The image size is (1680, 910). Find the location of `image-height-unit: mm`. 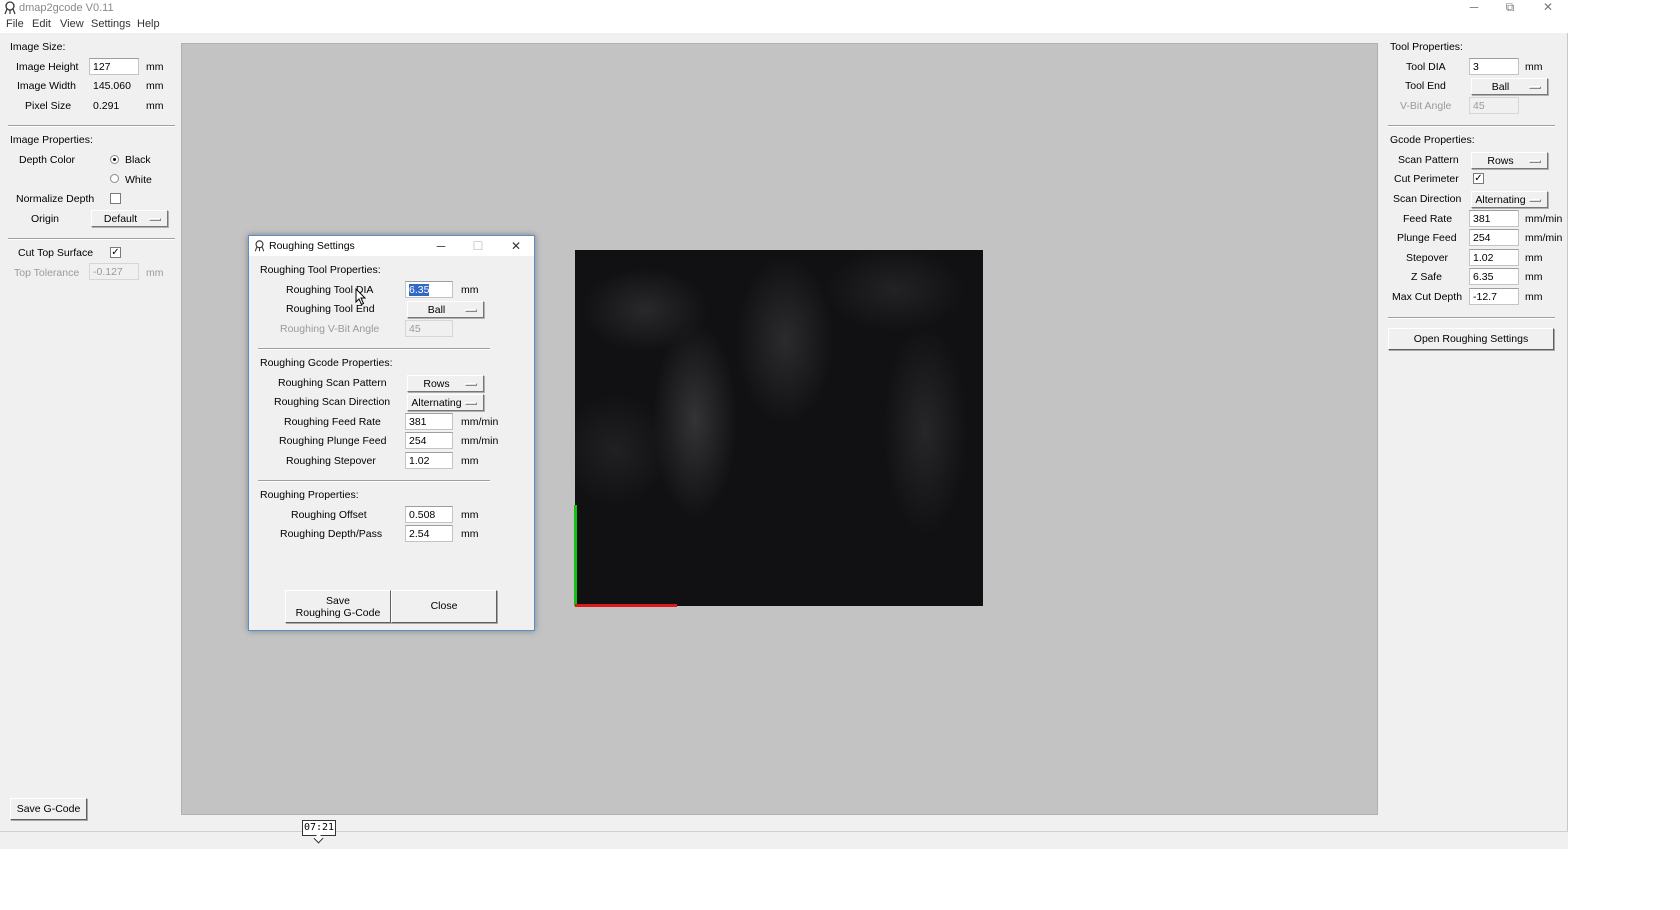

image-height-unit: mm is located at coordinates (155, 67).